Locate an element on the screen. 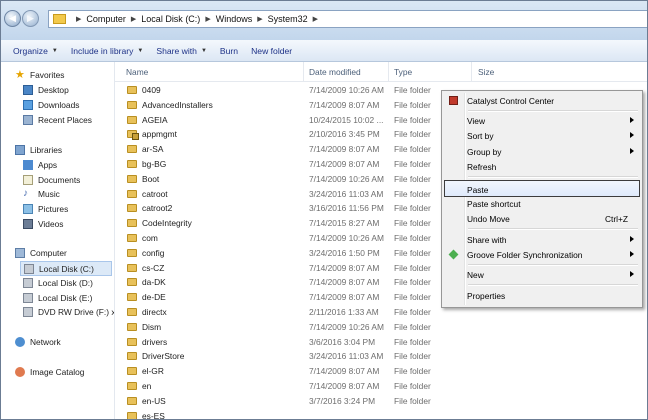  nav-recent-places: Recent Places is located at coordinates (57, 120).